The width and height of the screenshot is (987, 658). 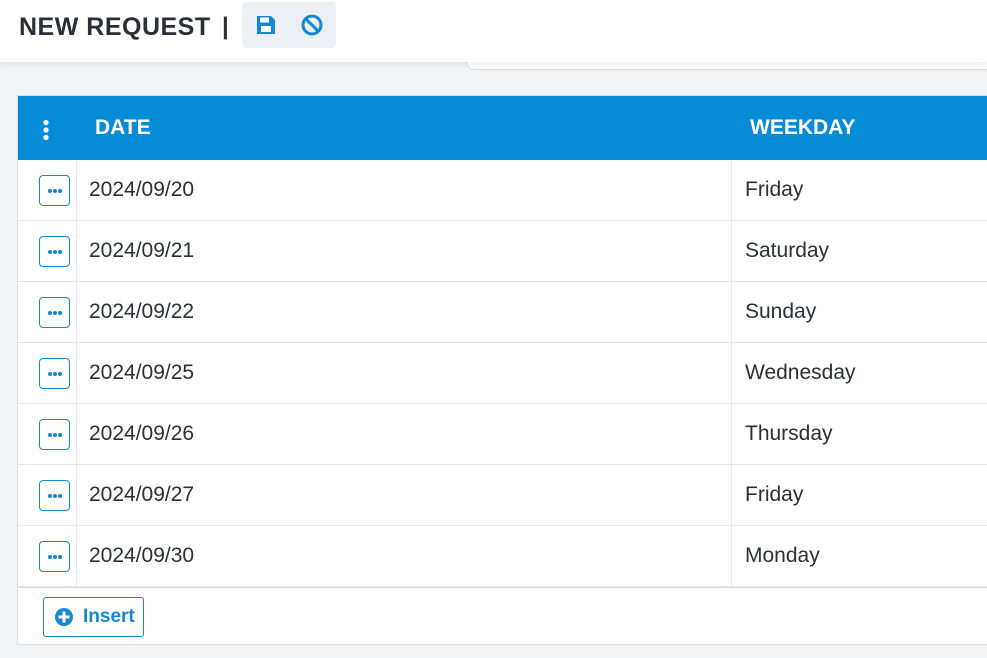 What do you see at coordinates (109, 616) in the screenshot?
I see `insert-button-label: Insert` at bounding box center [109, 616].